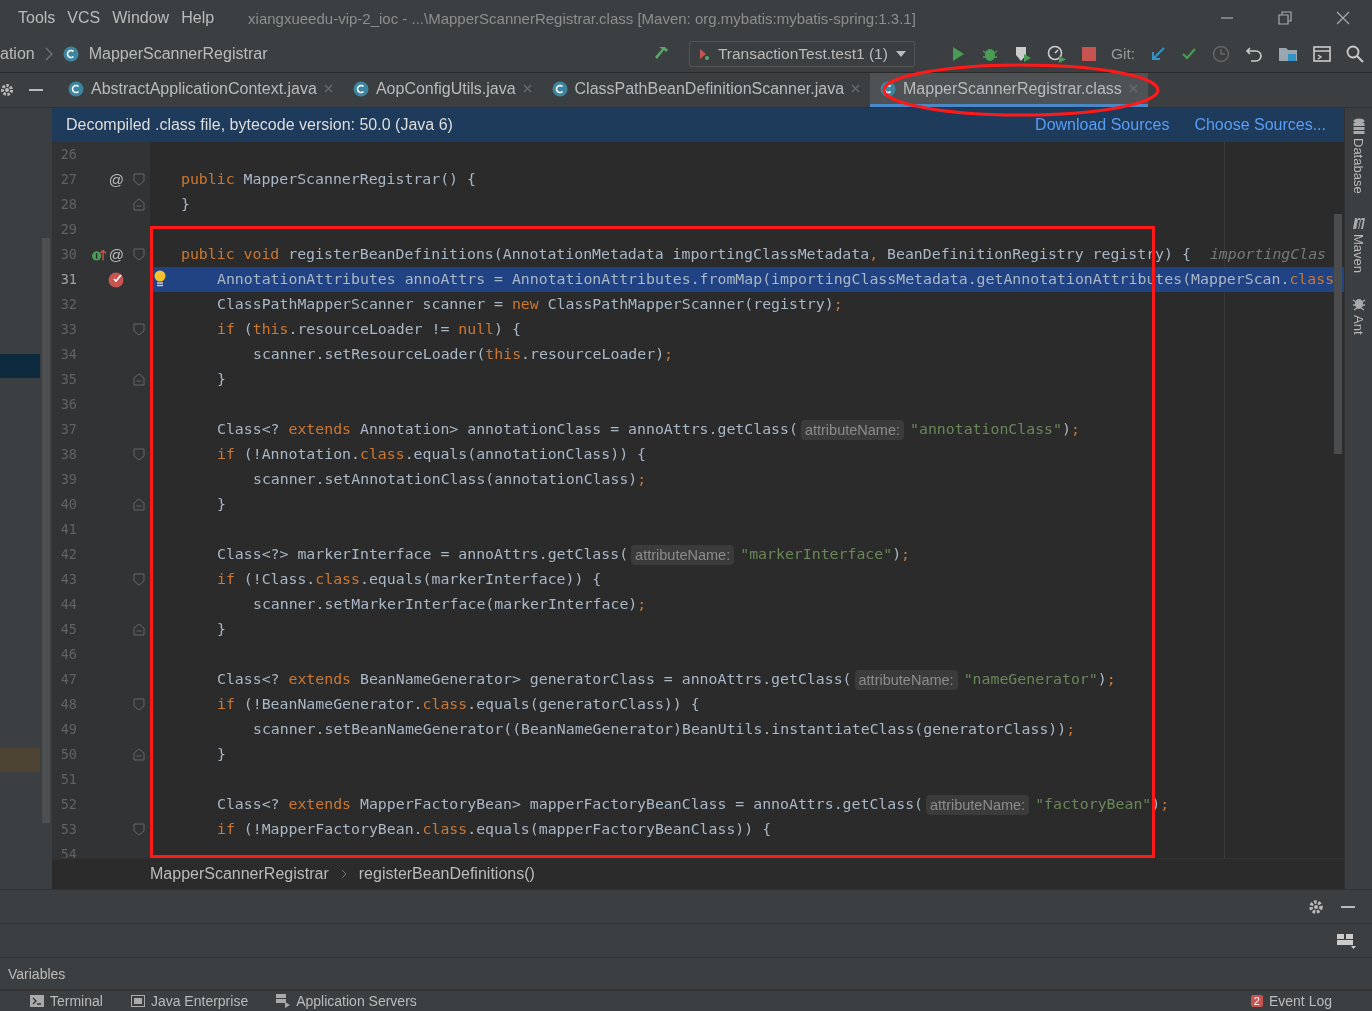 The width and height of the screenshot is (1372, 1011). What do you see at coordinates (270, 329) in the screenshot?
I see `keyword-text: this` at bounding box center [270, 329].